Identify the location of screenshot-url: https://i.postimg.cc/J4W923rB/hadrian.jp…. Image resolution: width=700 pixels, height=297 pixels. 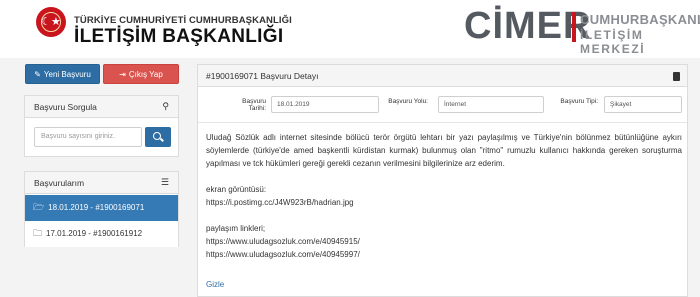
(280, 202).